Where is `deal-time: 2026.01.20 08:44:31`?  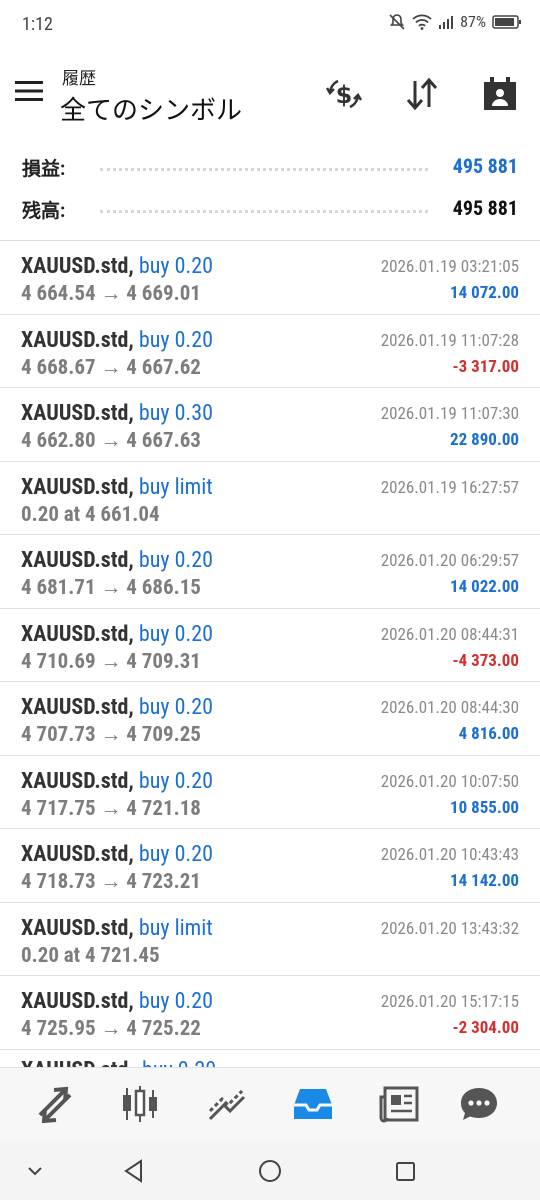 deal-time: 2026.01.20 08:44:31 is located at coordinates (449, 634).